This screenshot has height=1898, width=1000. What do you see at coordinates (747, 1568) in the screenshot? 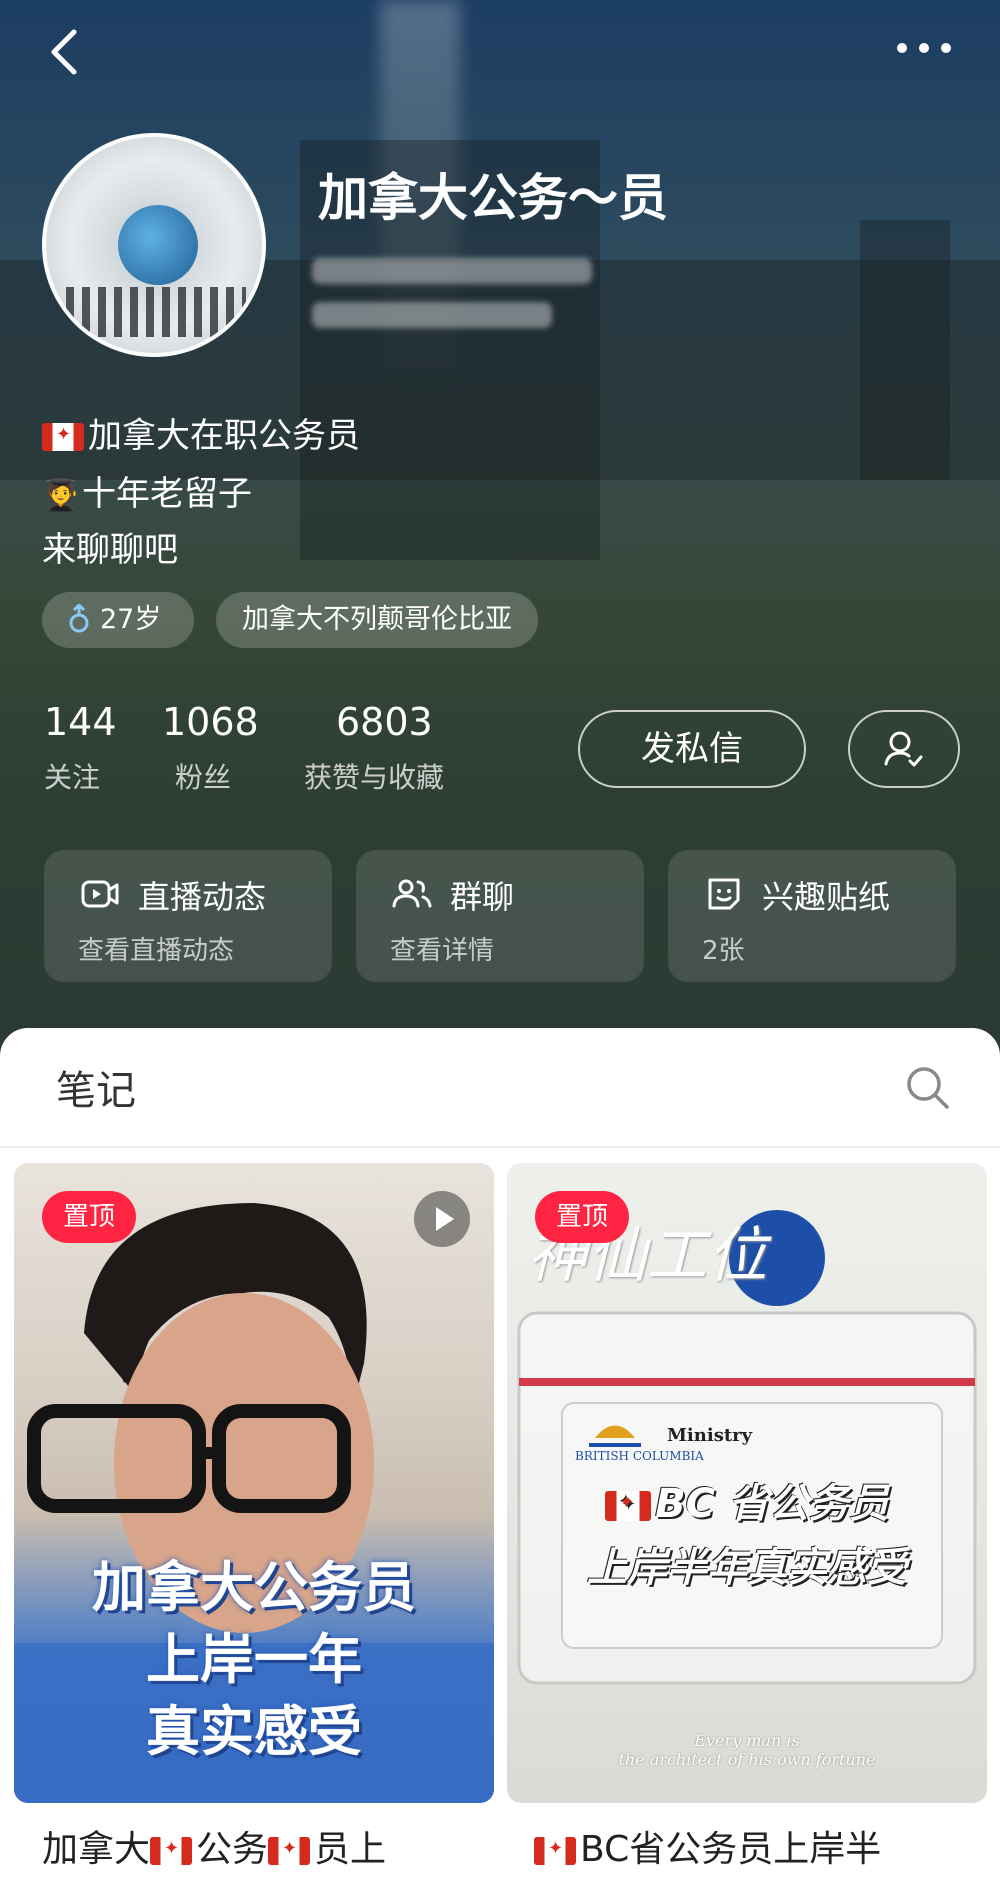
I see `cover-text-line: 上岸半年真实感受` at bounding box center [747, 1568].